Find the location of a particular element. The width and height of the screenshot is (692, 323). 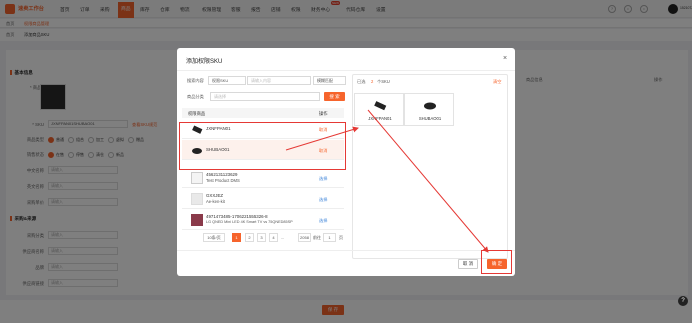

arrow-to-selected is located at coordinates (322, 138).